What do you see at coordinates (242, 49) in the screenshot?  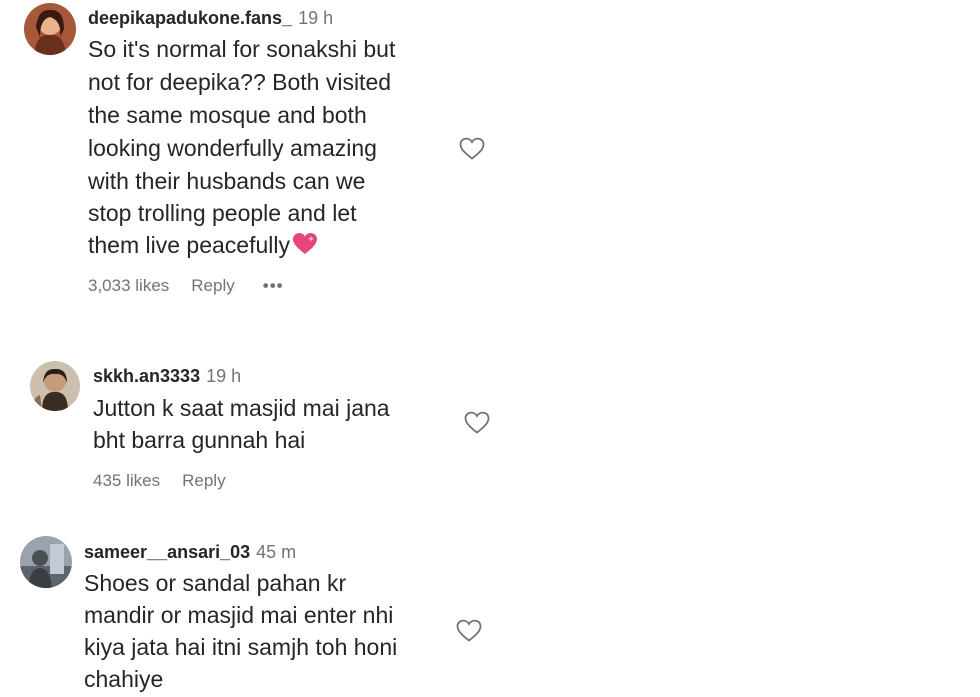 I see `comment-text-line: So it's normal for sonakshi but` at bounding box center [242, 49].